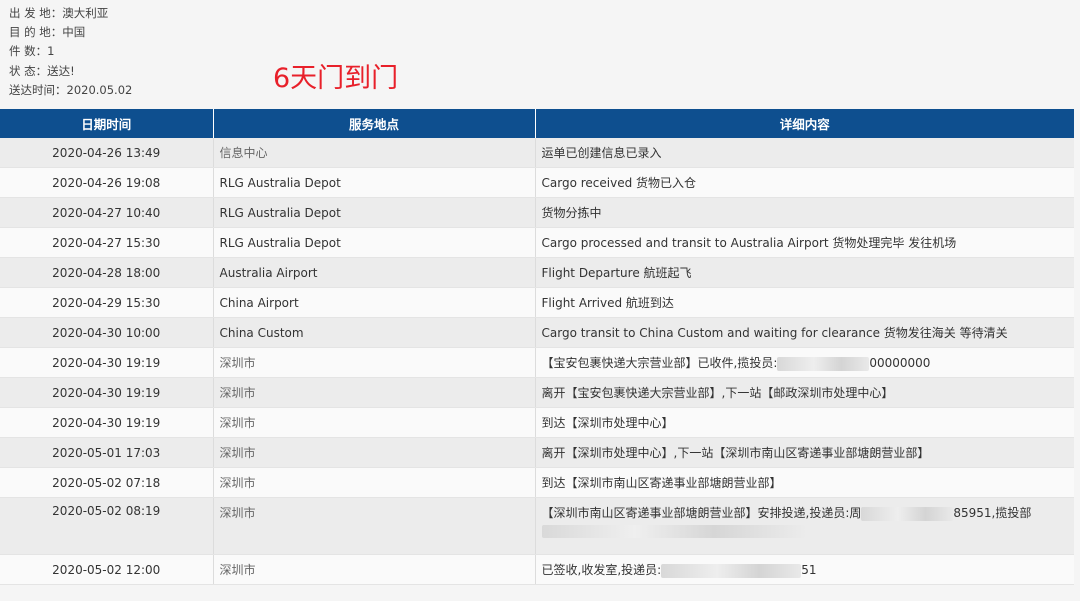  I want to click on cell-detail: 【深圳市南山区寄递事业部塘朗营业部】安排投递,投递员:周 85951,揽投部, so click(804, 526).